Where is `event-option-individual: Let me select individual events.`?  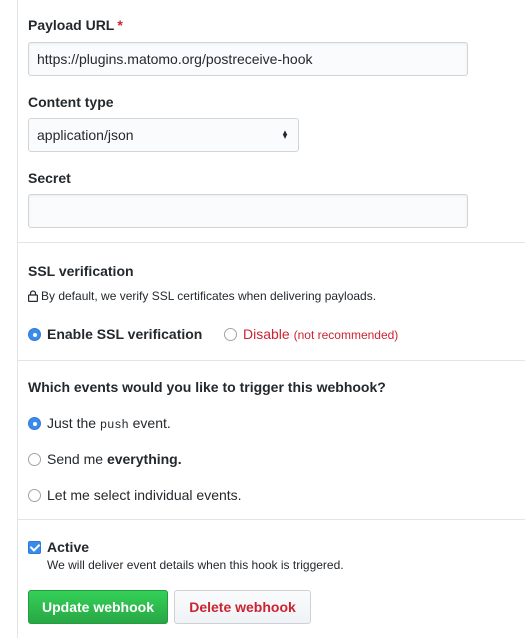
event-option-individual: Let me select individual events. is located at coordinates (135, 495).